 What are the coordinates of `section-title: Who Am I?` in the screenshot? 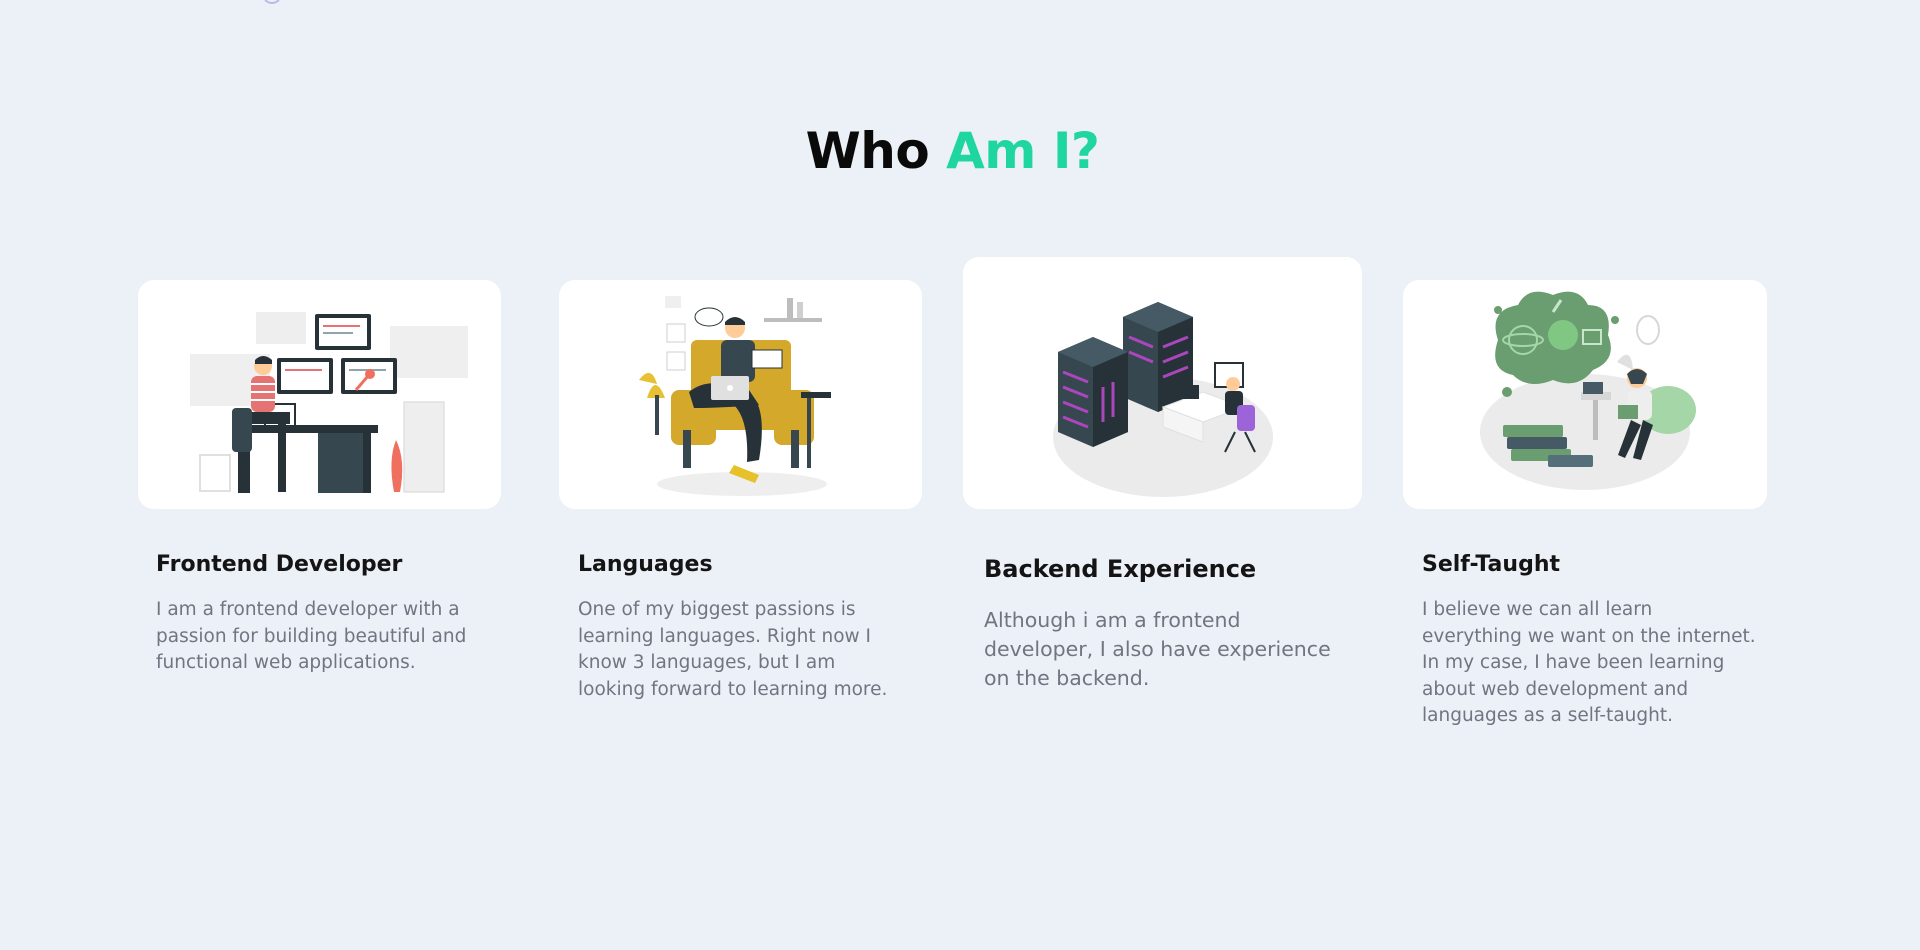 It's located at (952, 151).